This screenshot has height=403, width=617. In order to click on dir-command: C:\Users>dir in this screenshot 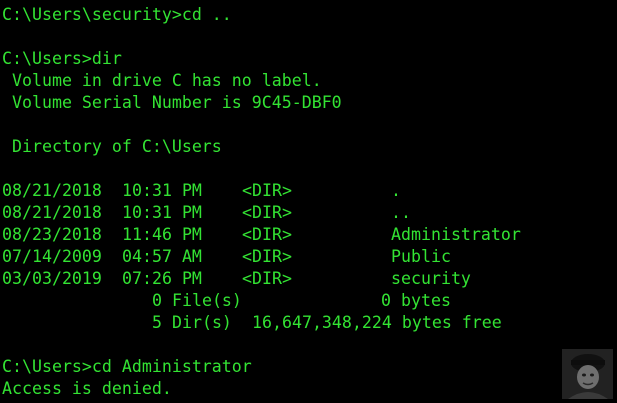, I will do `click(62, 58)`.